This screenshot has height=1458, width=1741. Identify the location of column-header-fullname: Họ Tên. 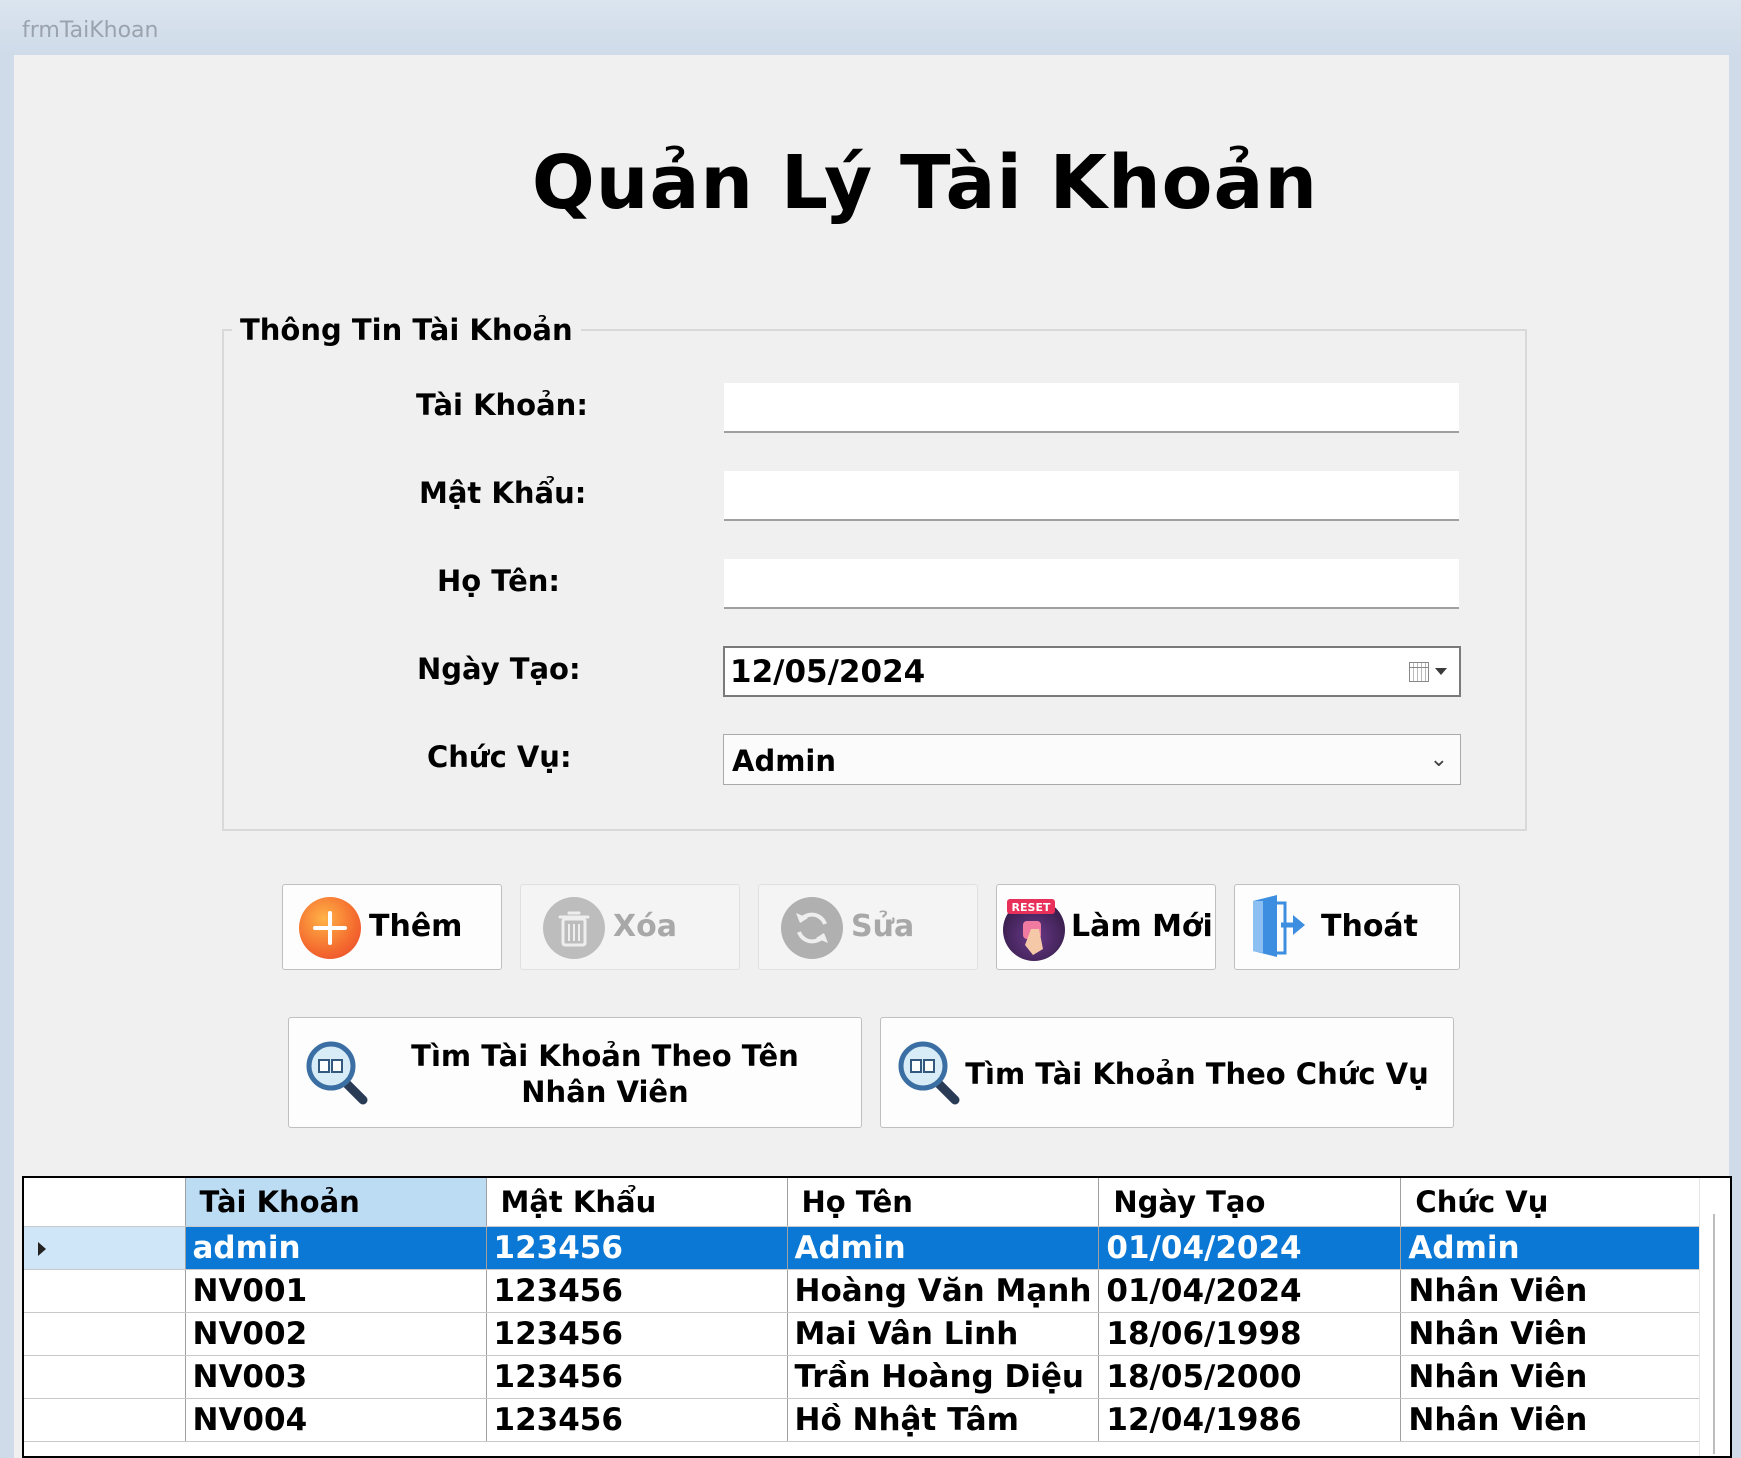
(943, 1202).